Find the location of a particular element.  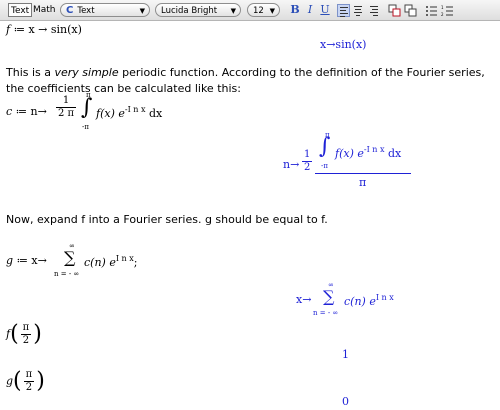

align-center-button is located at coordinates (358, 10).